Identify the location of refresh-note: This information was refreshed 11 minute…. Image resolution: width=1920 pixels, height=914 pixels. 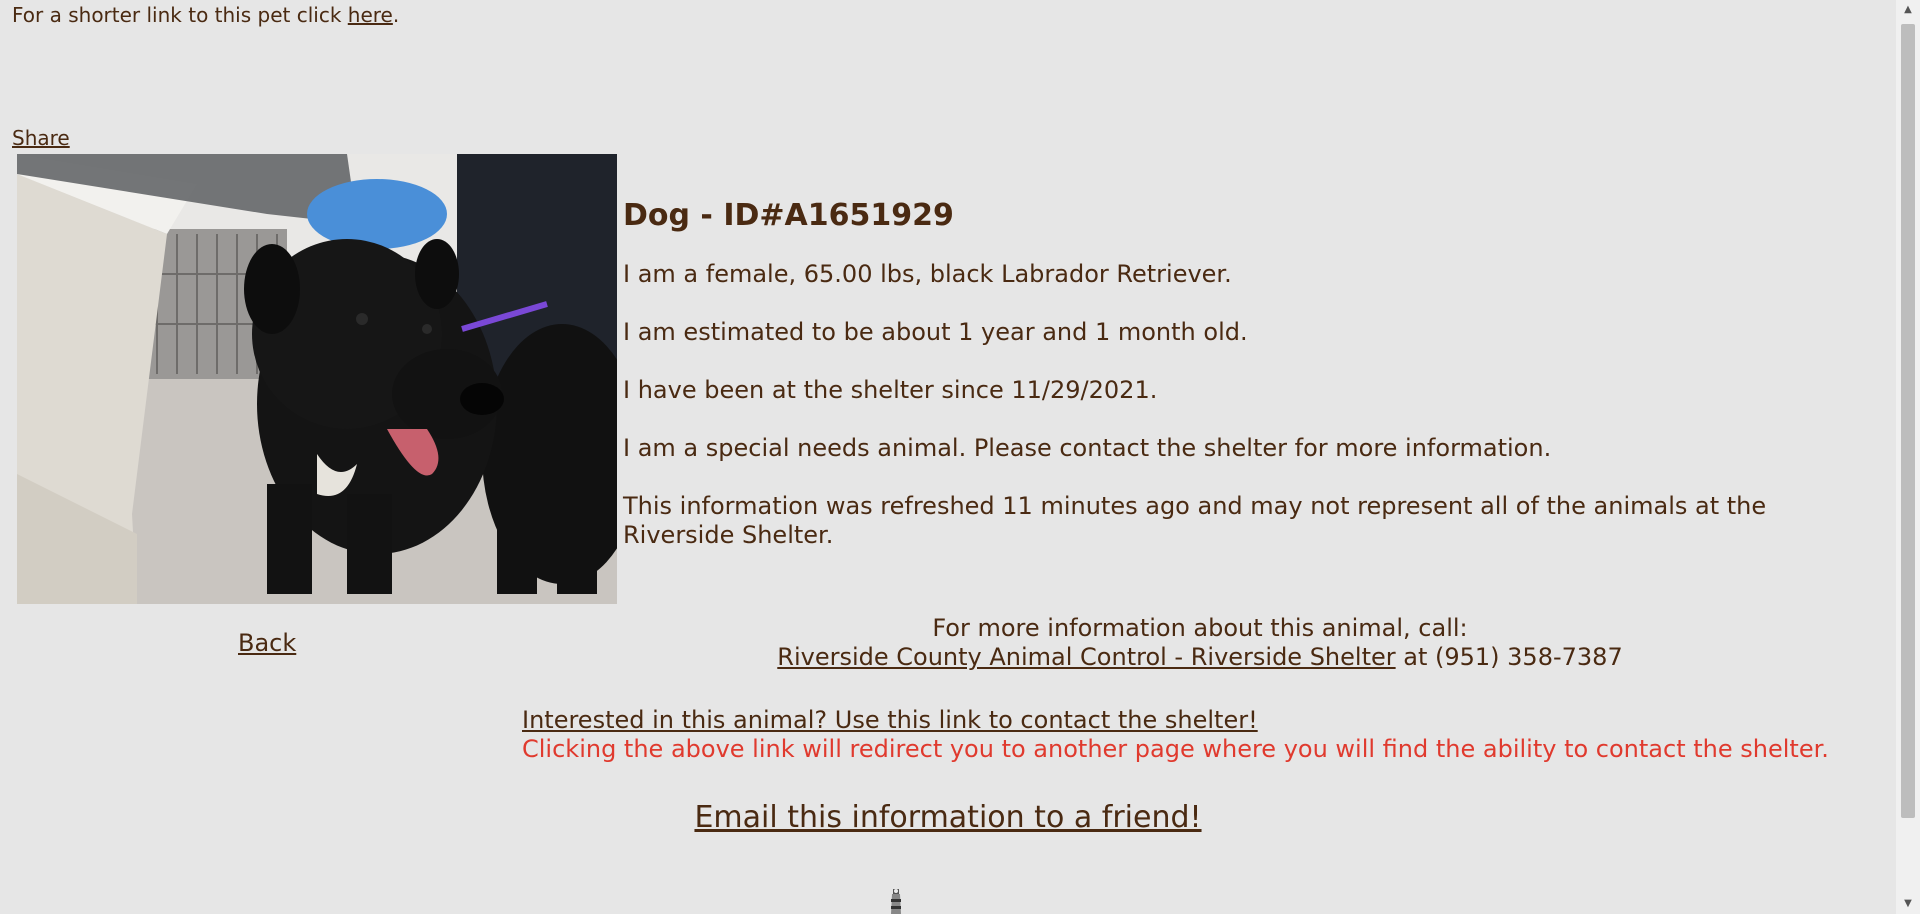
(1195, 520).